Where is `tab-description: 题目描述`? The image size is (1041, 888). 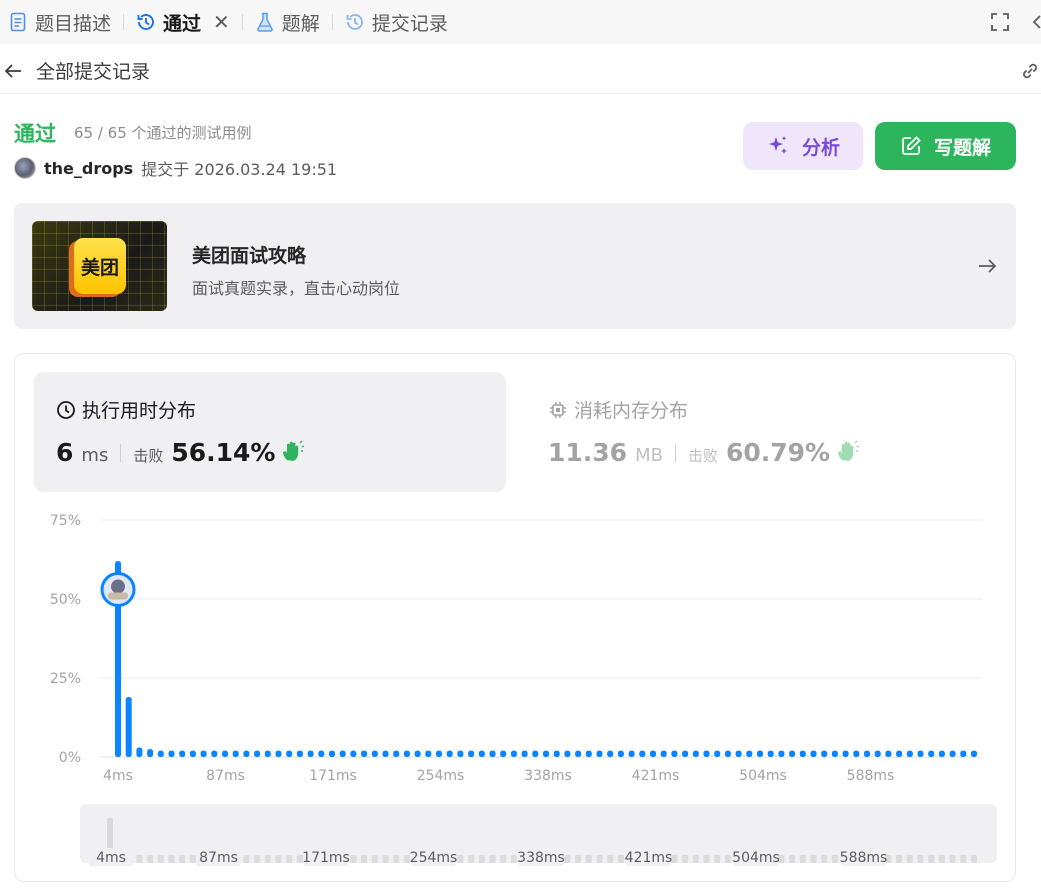
tab-description: 题目描述 is located at coordinates (59, 22).